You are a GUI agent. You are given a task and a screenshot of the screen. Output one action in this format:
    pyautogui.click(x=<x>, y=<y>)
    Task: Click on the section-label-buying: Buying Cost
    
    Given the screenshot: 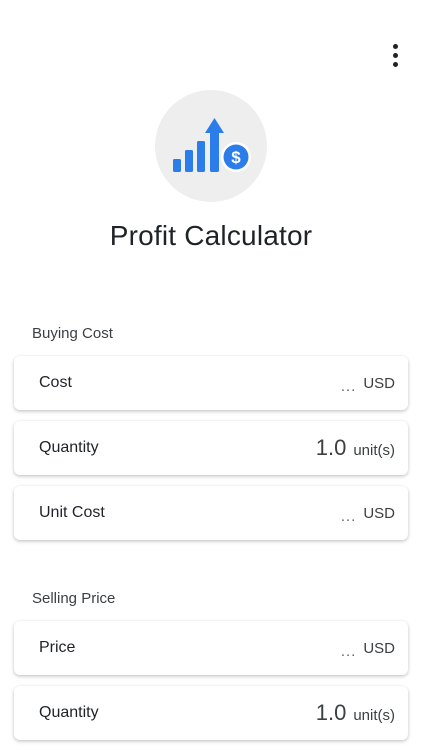 What is the action you would take?
    pyautogui.click(x=72, y=333)
    